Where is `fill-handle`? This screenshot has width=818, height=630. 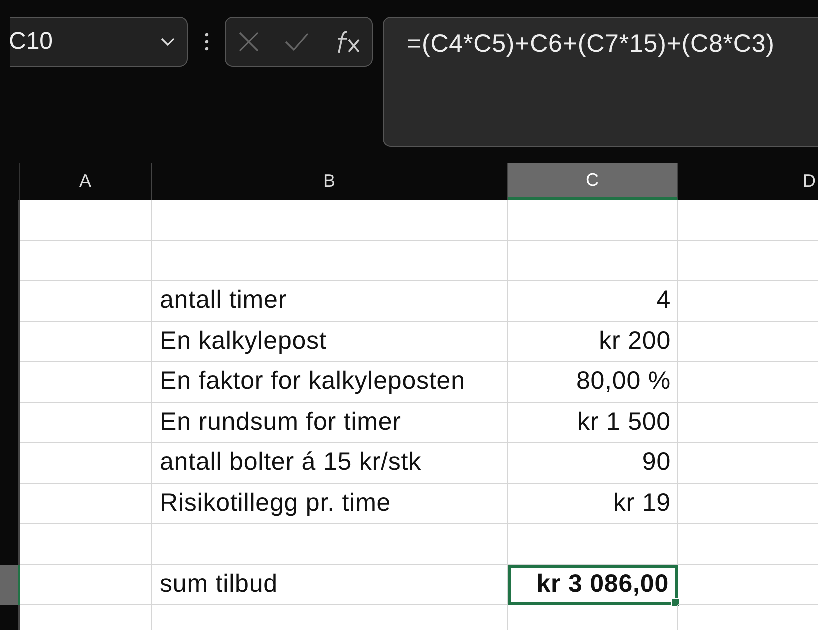 fill-handle is located at coordinates (675, 602).